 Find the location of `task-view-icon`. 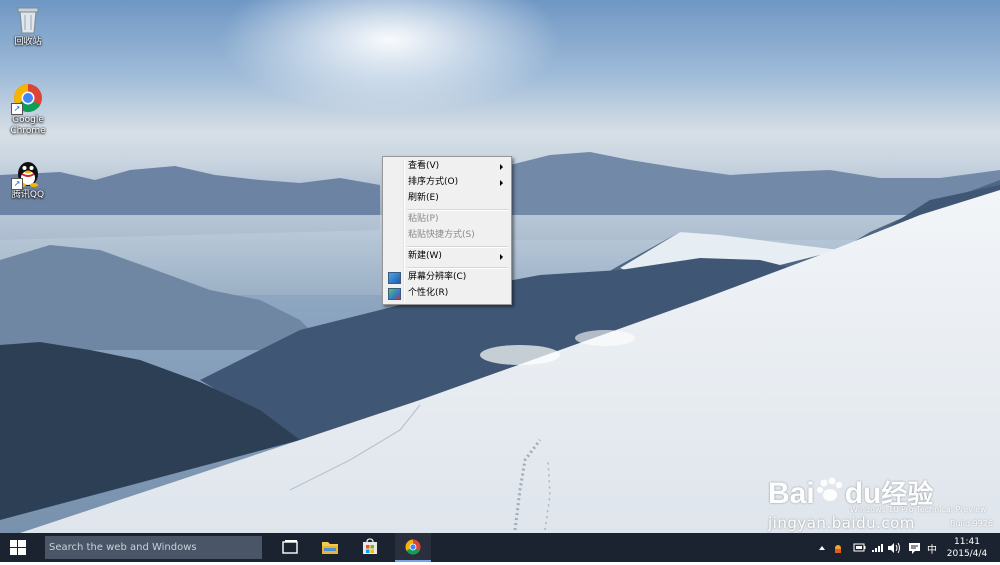

task-view-icon is located at coordinates (290, 547).